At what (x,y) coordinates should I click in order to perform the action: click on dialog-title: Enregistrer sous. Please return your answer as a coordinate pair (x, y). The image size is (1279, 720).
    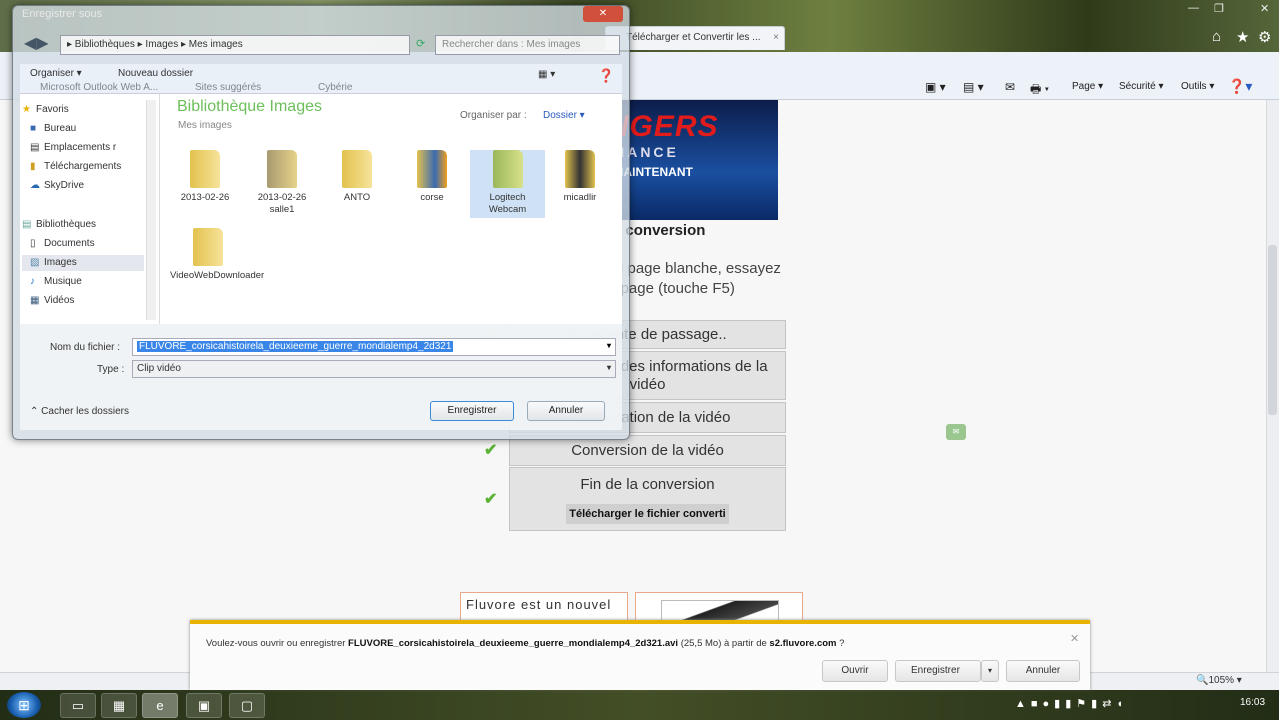
    Looking at the image, I should click on (62, 14).